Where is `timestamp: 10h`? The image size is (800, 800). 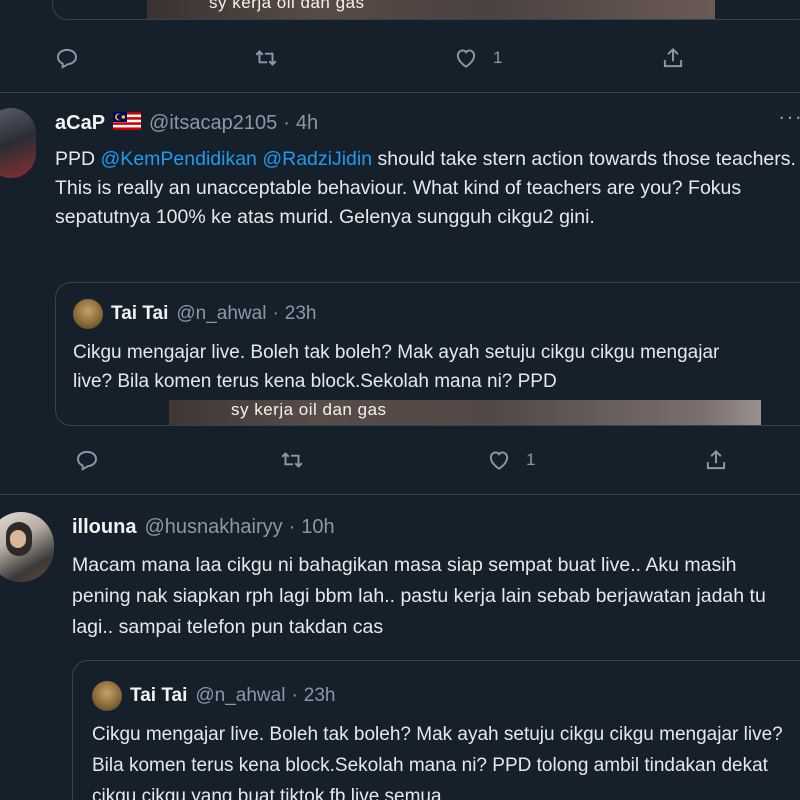
timestamp: 10h is located at coordinates (317, 527).